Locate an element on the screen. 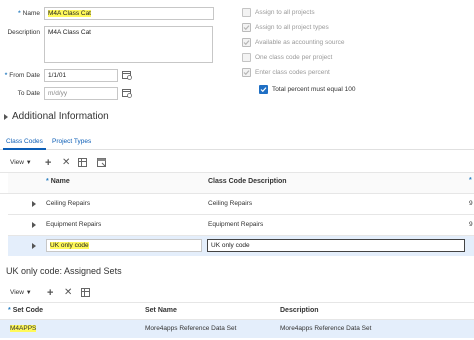 The width and height of the screenshot is (474, 340). to-date-field: m/d/yy is located at coordinates (81, 93).